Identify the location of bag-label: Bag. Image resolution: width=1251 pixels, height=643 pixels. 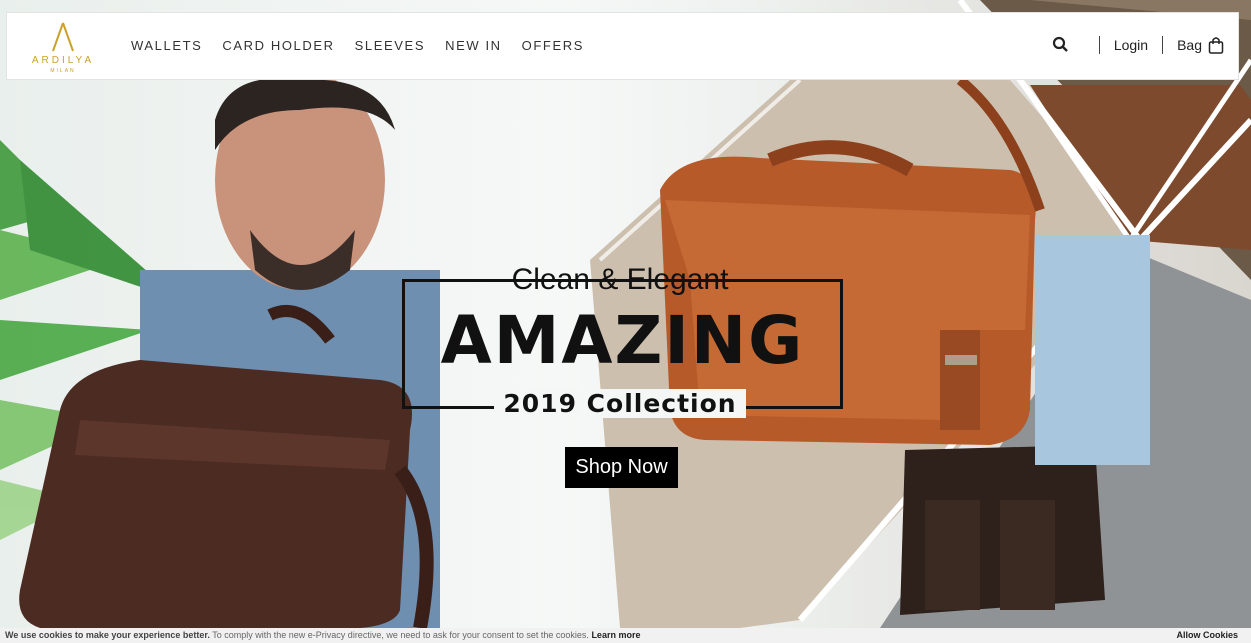
(1189, 45).